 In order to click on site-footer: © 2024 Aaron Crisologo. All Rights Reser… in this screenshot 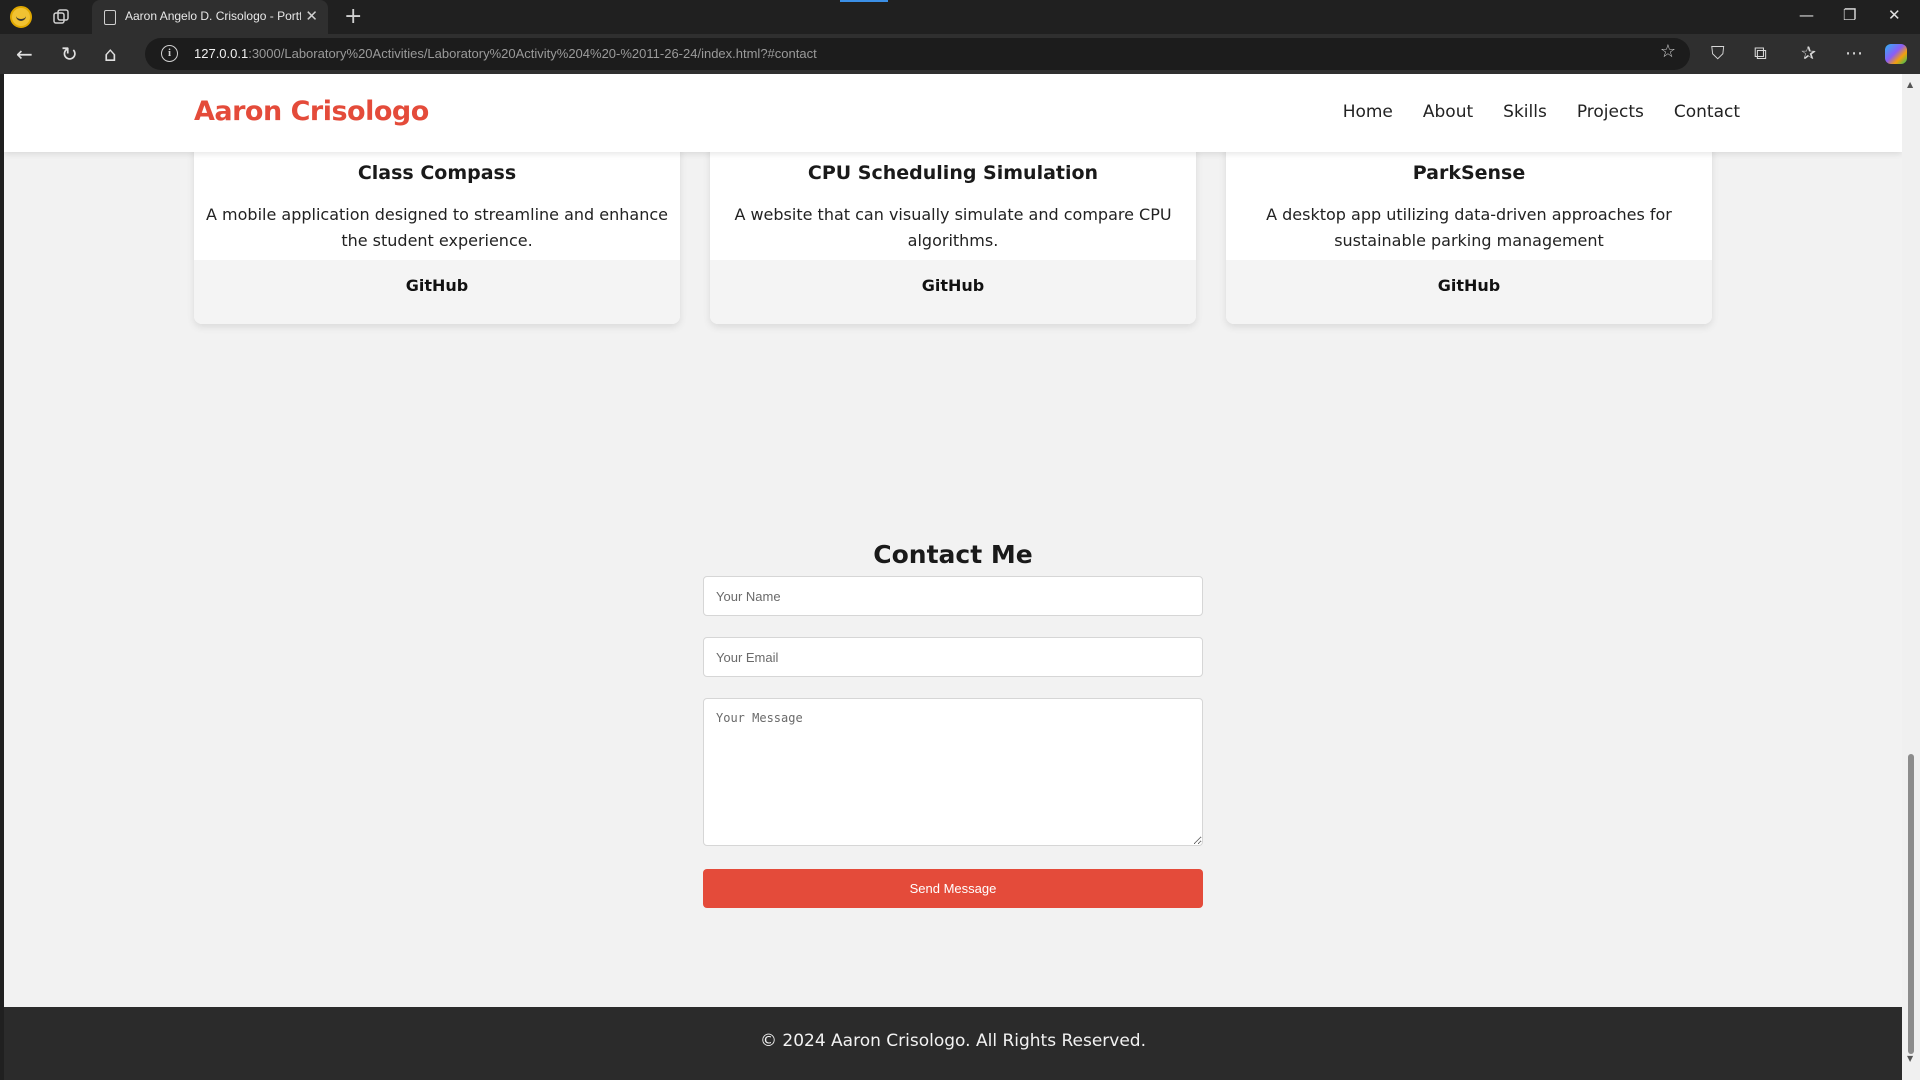, I will do `click(953, 1043)`.